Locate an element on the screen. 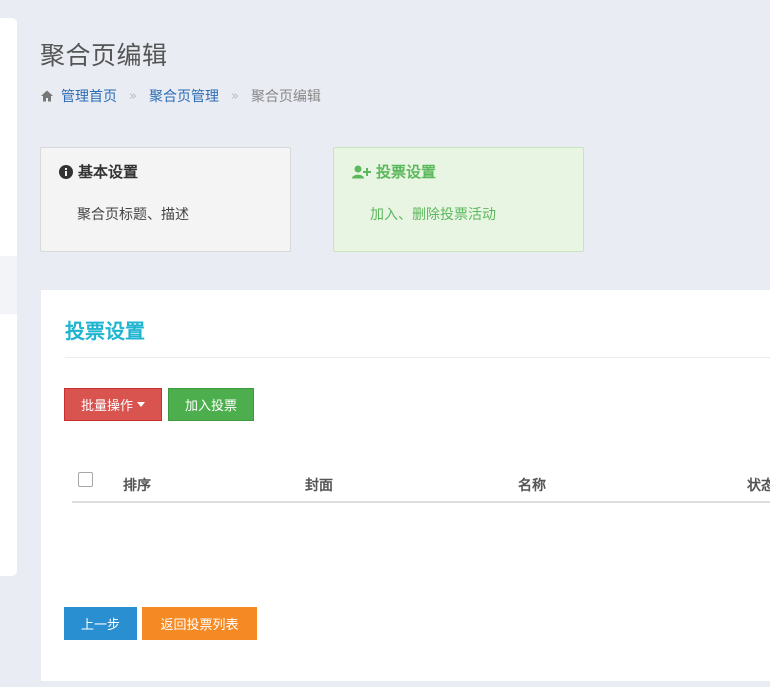  column-header-name: 名称 is located at coordinates (532, 486).